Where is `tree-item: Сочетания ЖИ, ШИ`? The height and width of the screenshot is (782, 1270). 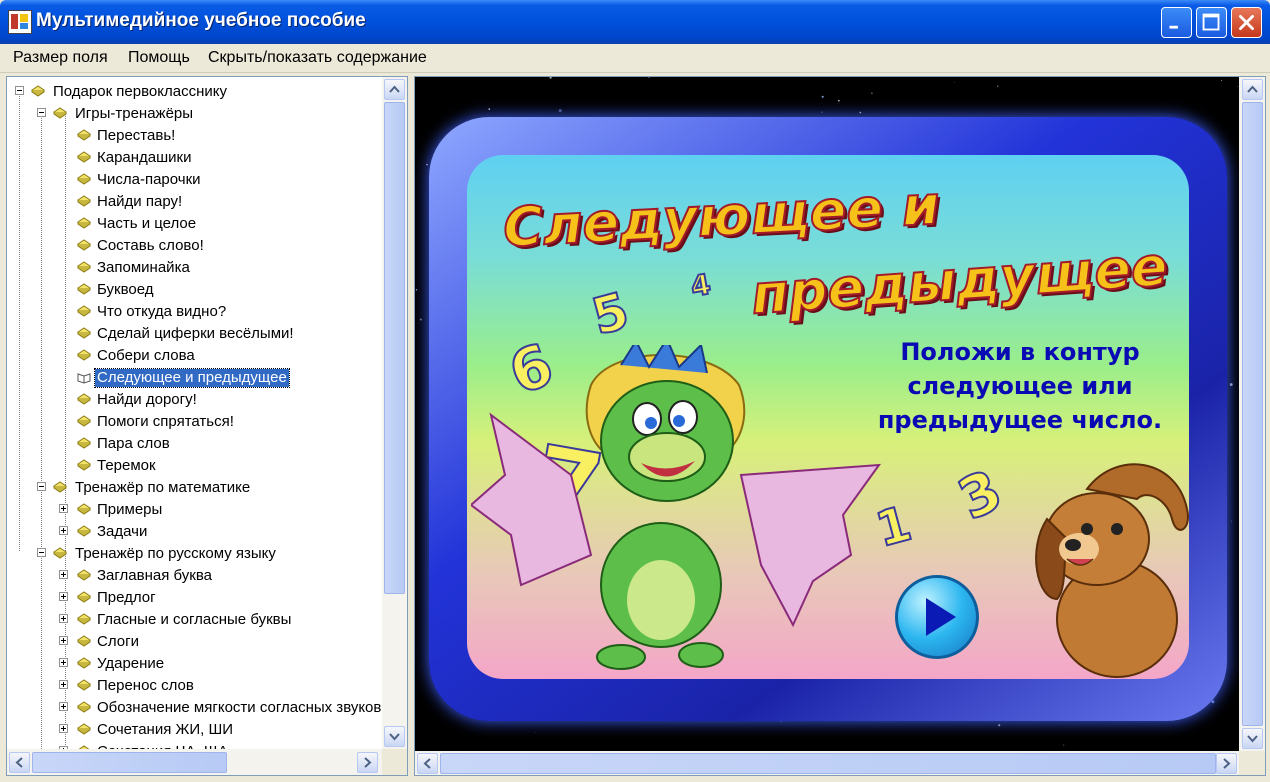 tree-item: Сочетания ЖИ, ШИ is located at coordinates (194, 730).